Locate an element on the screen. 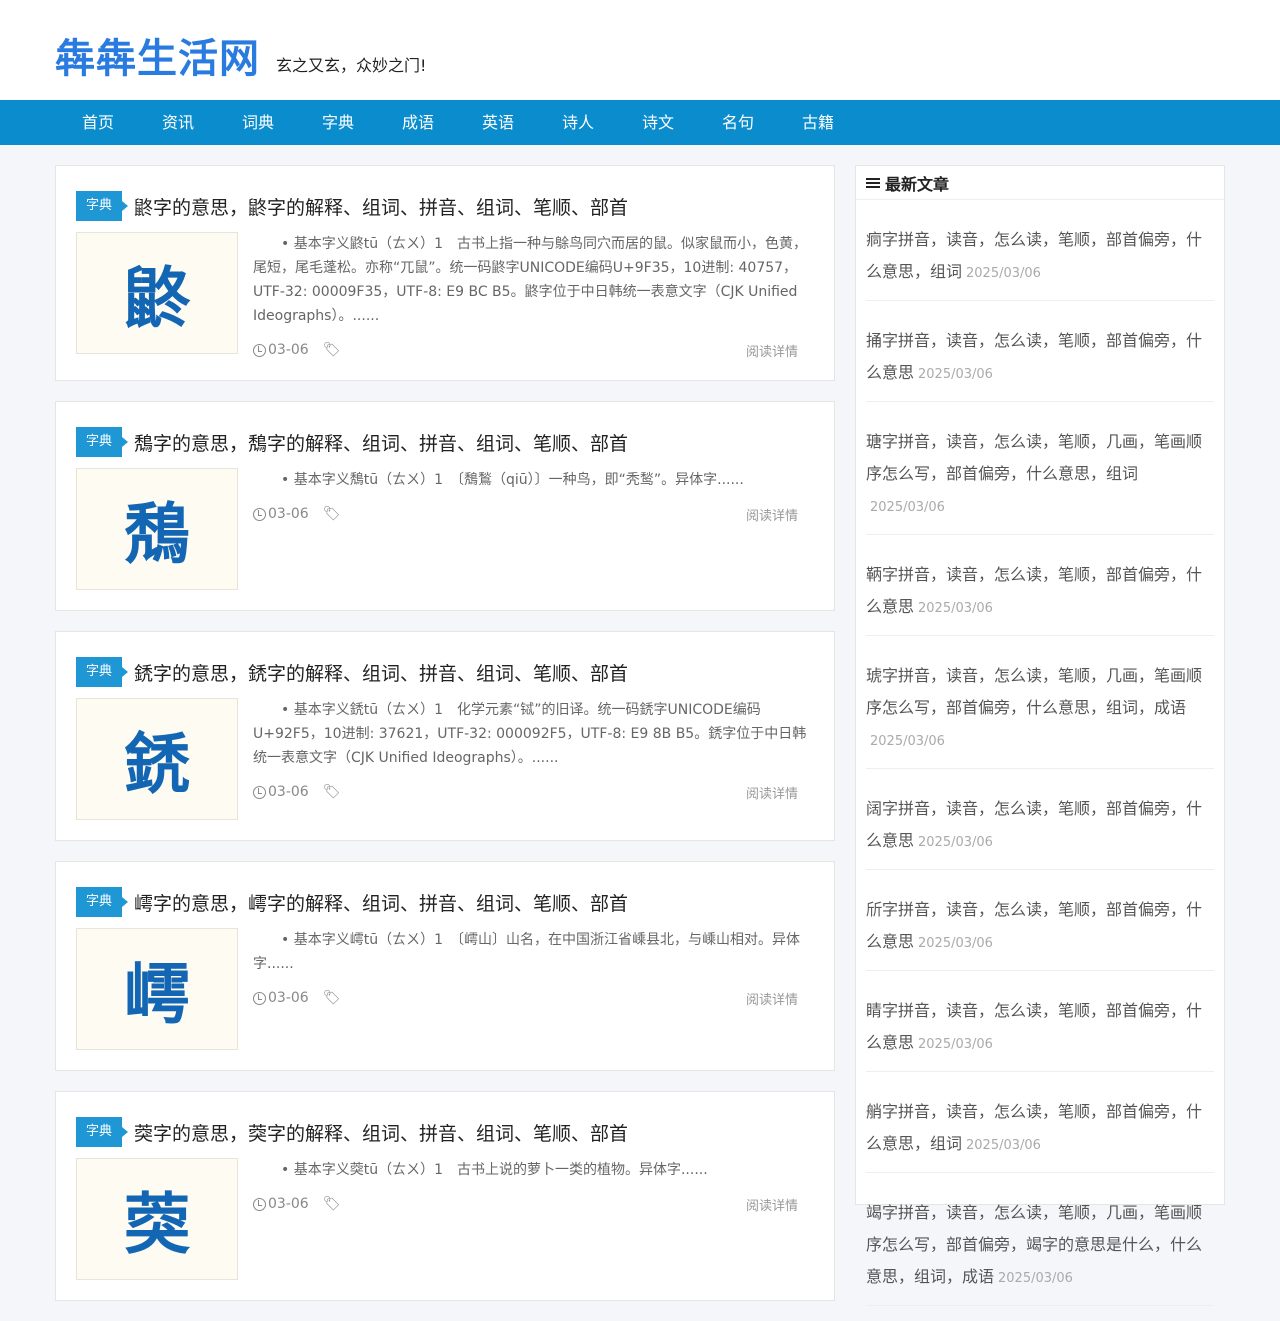 This screenshot has height=1321, width=1280. post-thumbnail: 葖 is located at coordinates (157, 1219).